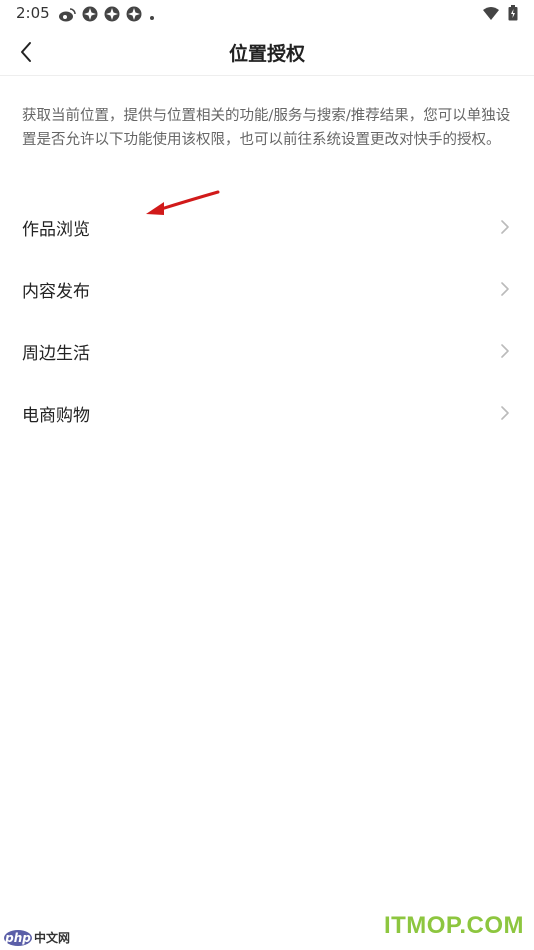 Image resolution: width=534 pixels, height=950 pixels. Describe the element at coordinates (67, 16) in the screenshot. I see `weibo-icon` at that location.